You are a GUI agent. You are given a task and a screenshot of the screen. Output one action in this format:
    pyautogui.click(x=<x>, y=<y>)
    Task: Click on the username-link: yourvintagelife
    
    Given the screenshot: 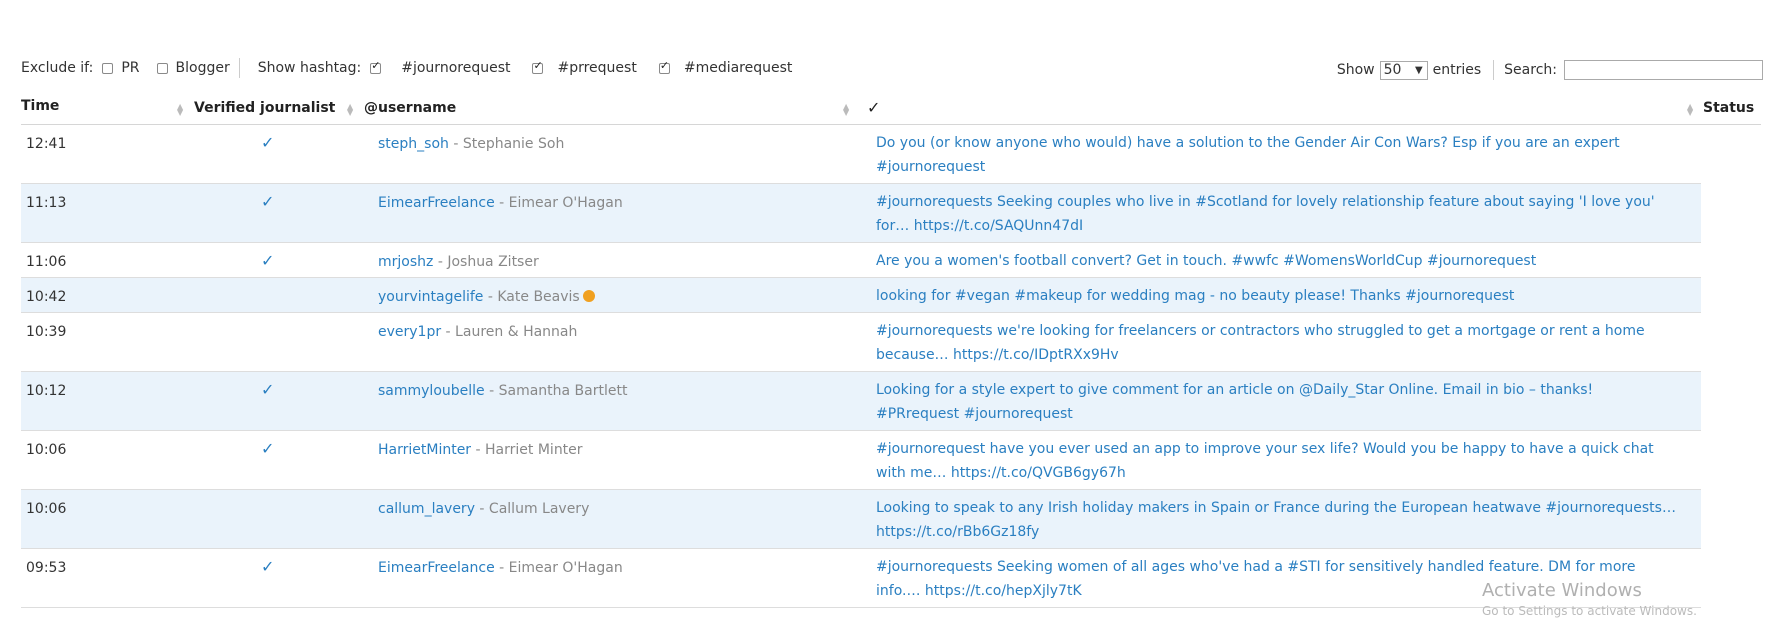 What is the action you would take?
    pyautogui.click(x=430, y=297)
    